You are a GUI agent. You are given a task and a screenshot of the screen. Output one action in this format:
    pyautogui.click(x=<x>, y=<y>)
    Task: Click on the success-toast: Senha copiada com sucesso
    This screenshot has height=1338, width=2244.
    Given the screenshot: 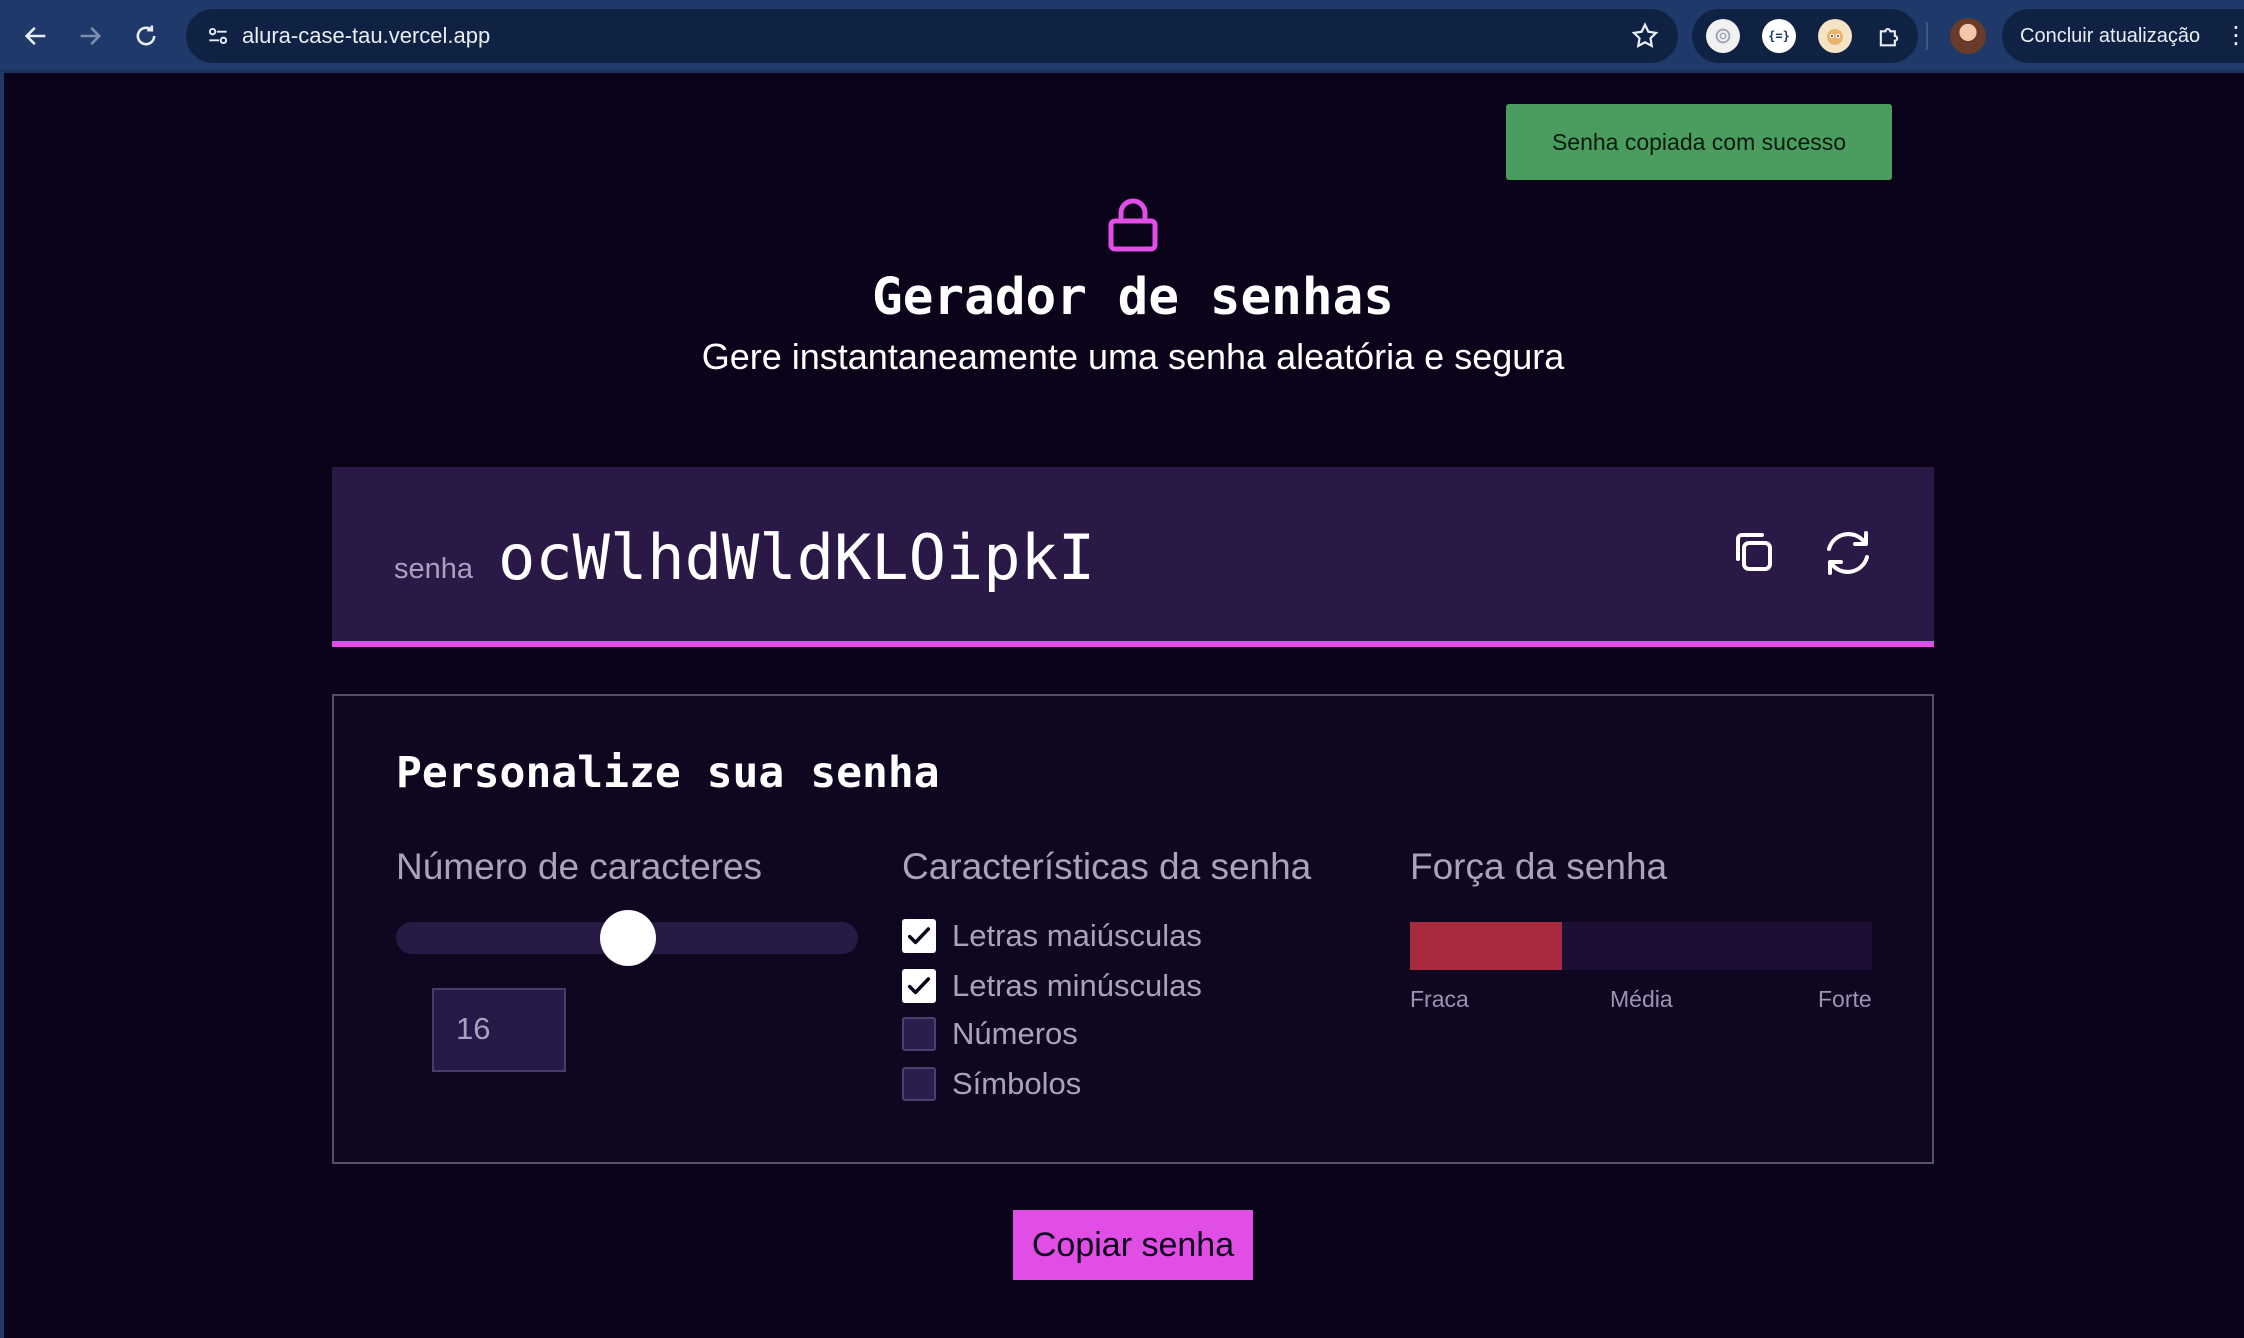 What is the action you would take?
    pyautogui.click(x=1699, y=142)
    